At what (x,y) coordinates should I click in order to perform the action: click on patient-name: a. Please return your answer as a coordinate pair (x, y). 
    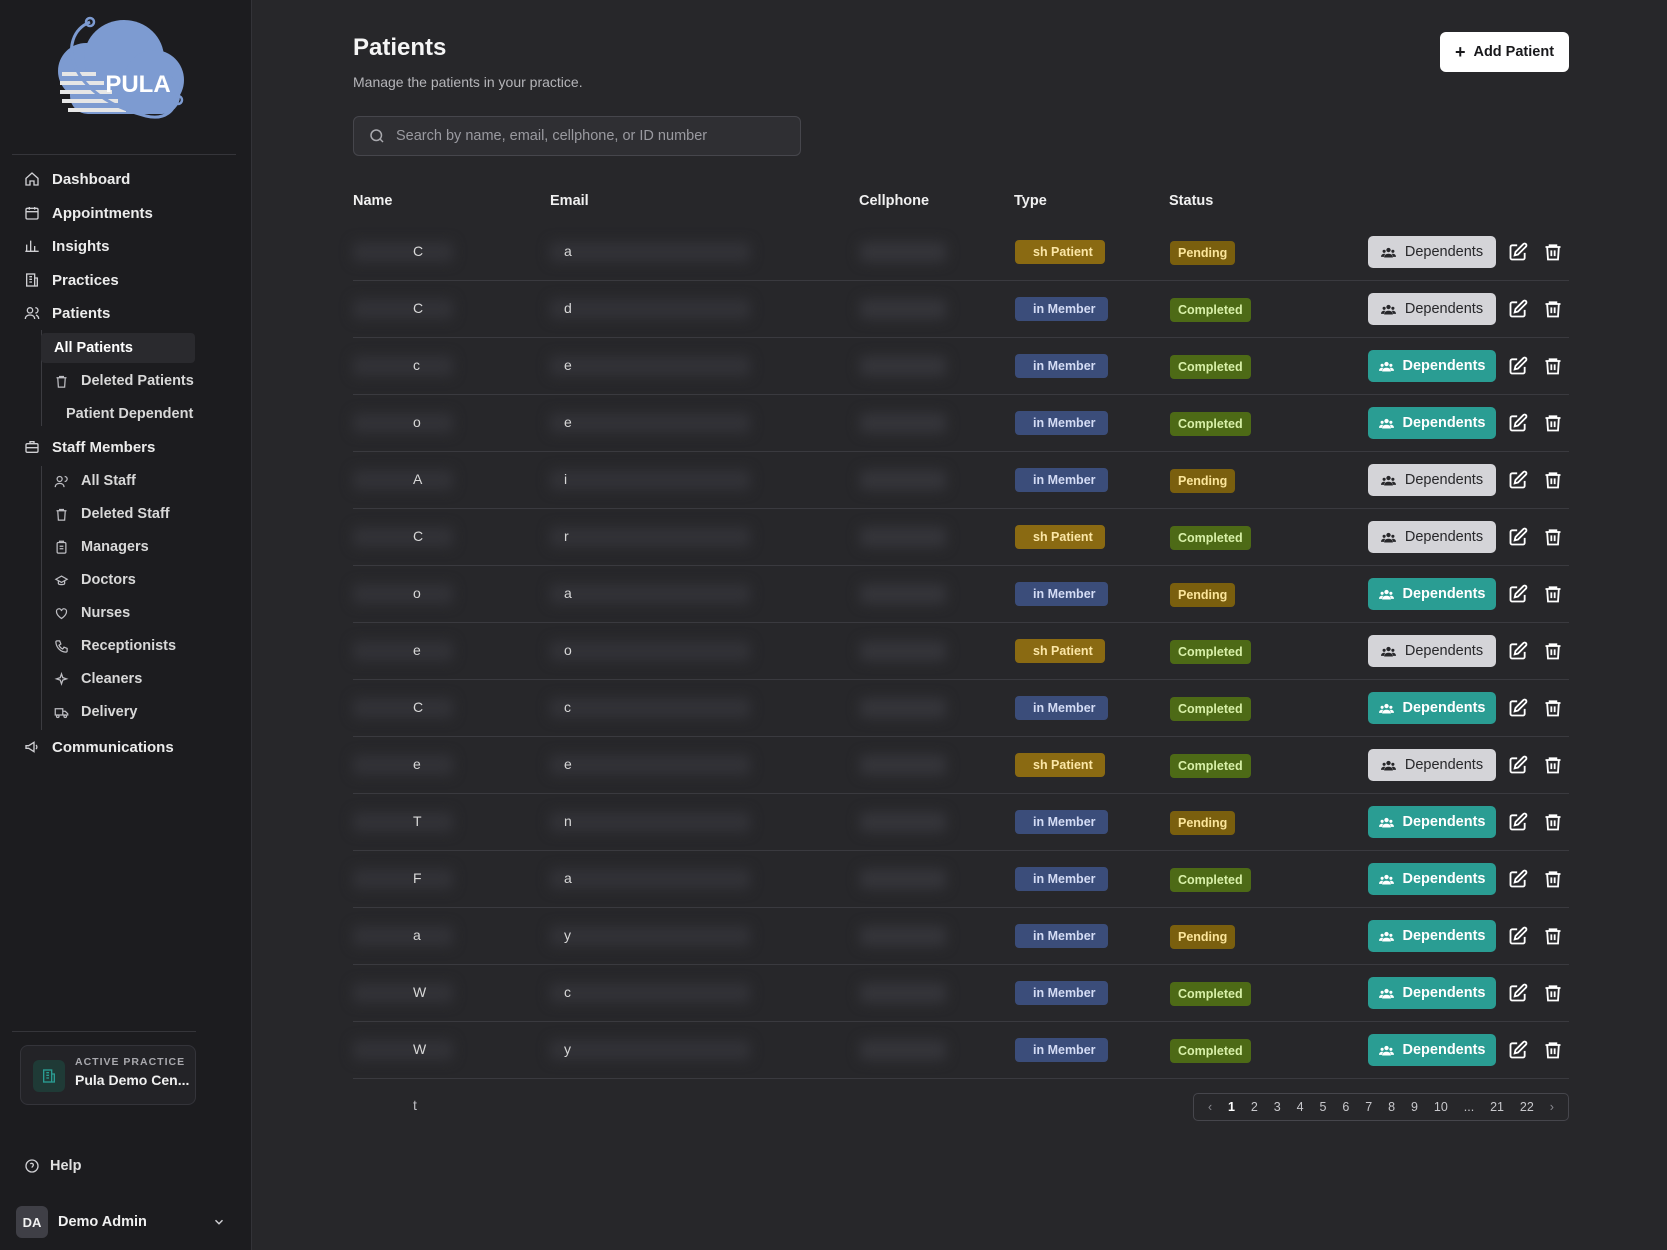
    Looking at the image, I should click on (417, 935).